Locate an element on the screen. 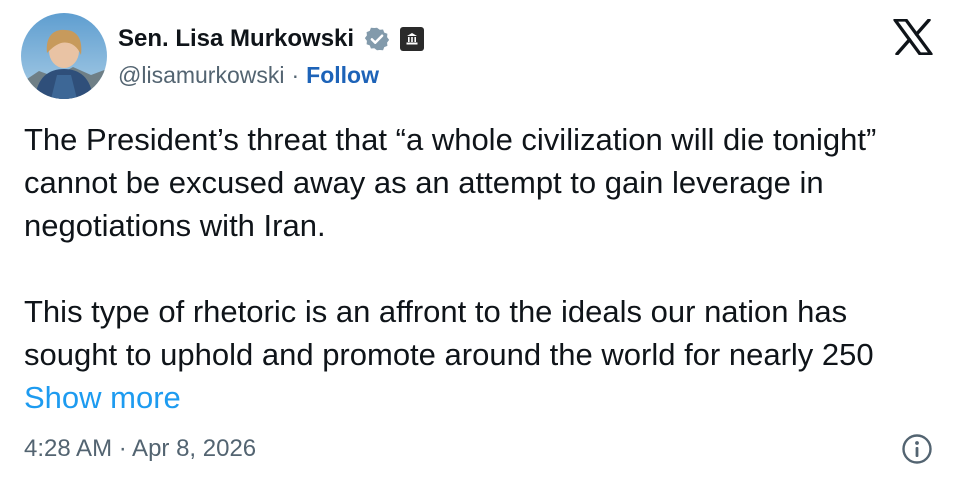 The height and width of the screenshot is (477, 960). author-name: Sen. Lisa Murkowski is located at coordinates (236, 39).